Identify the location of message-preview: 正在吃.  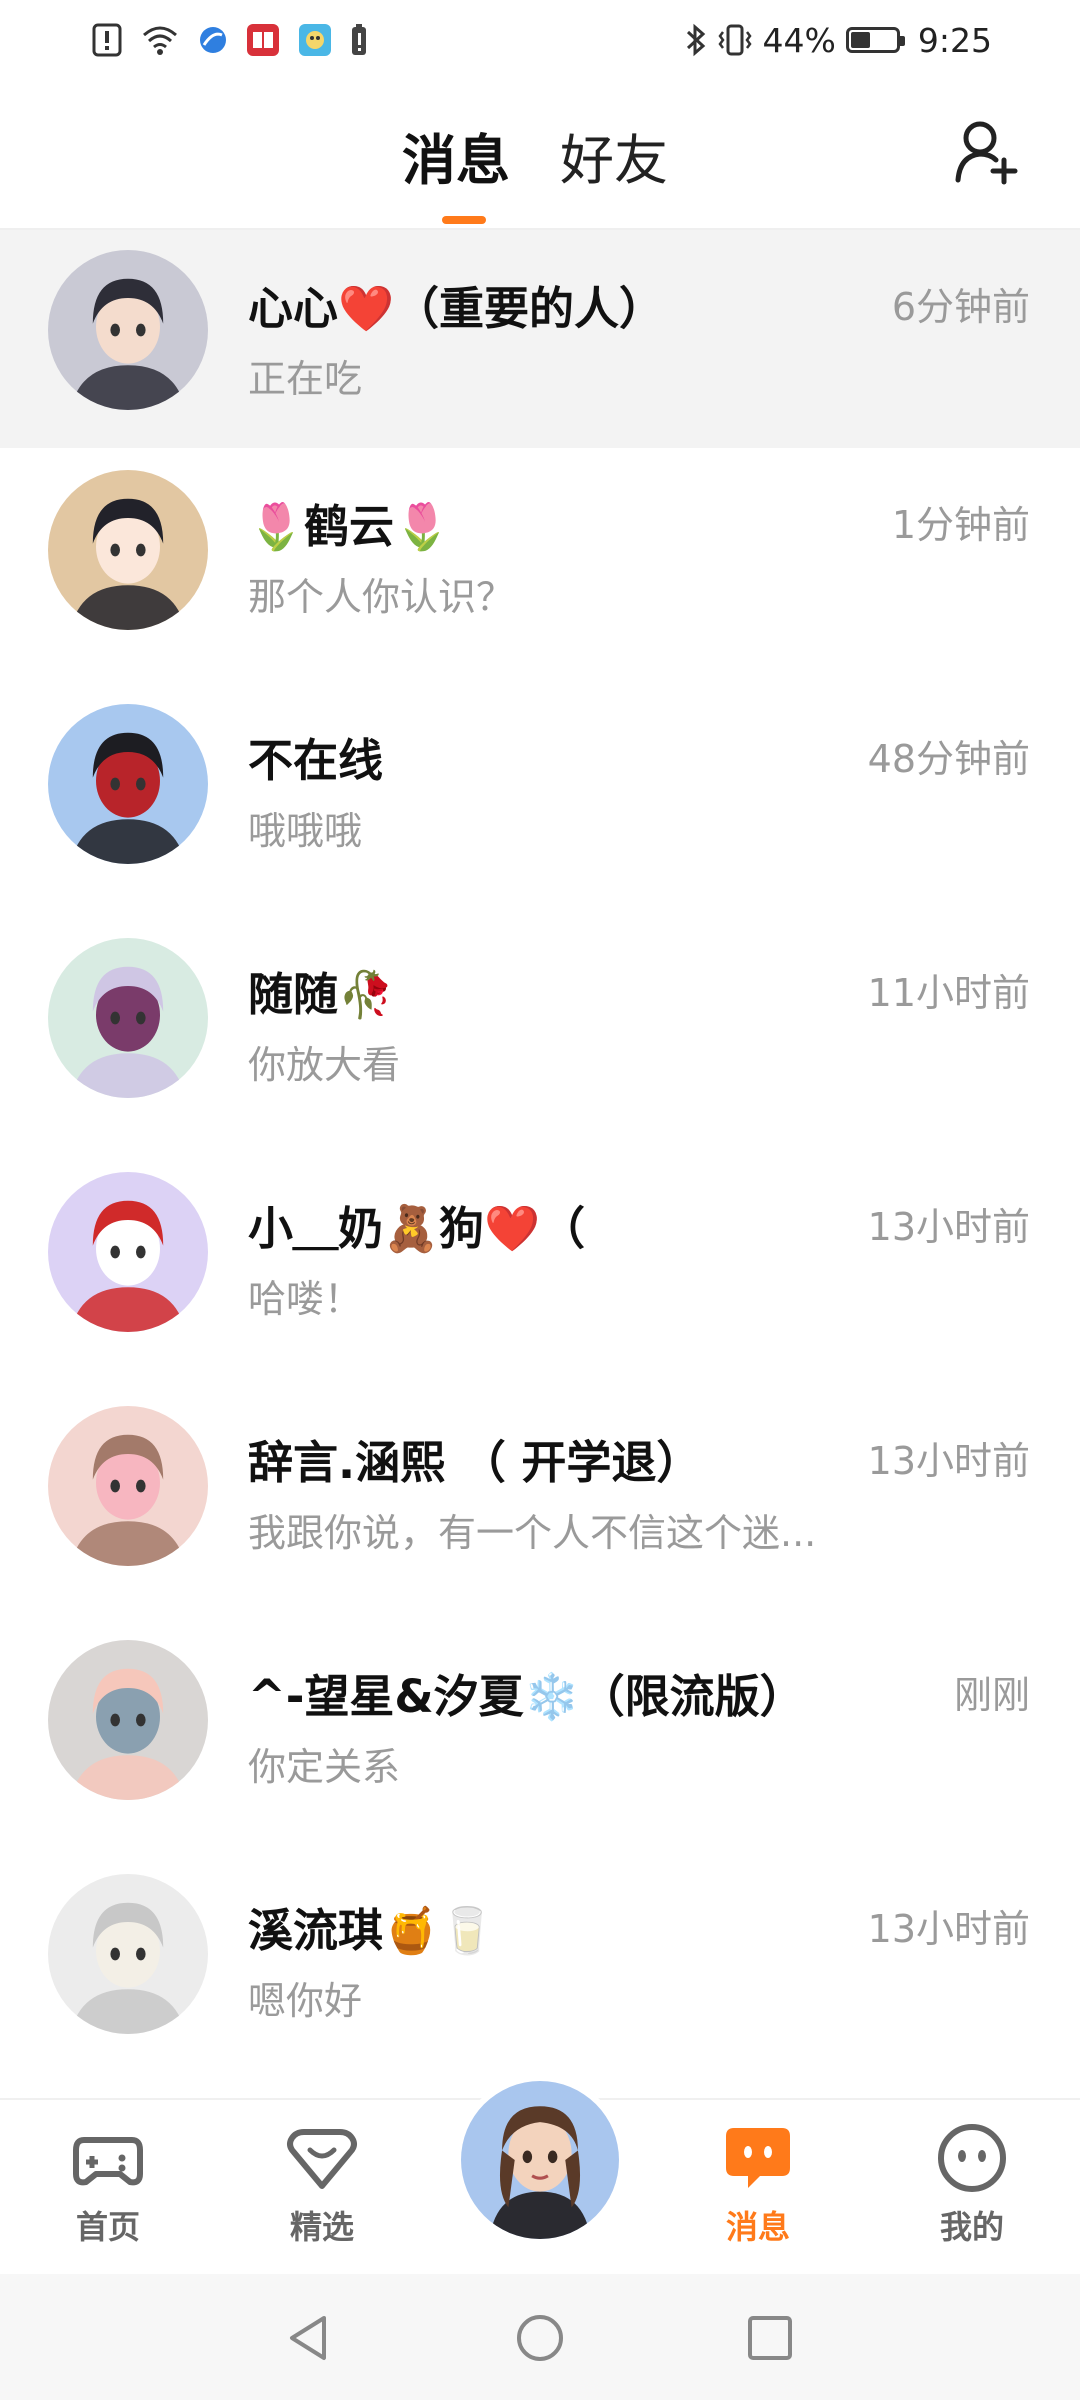
(305, 379).